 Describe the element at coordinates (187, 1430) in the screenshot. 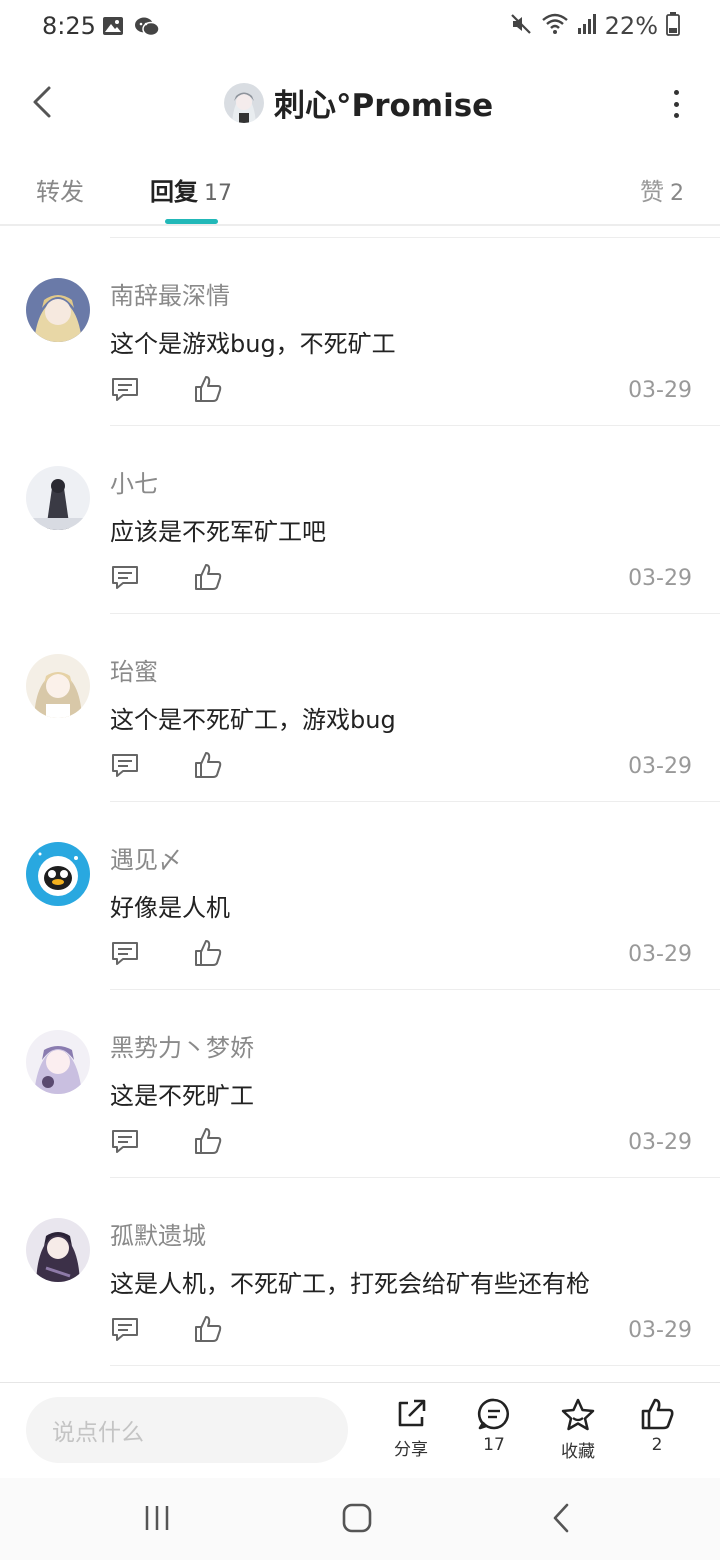

I see `comment-input: 说点什么` at that location.